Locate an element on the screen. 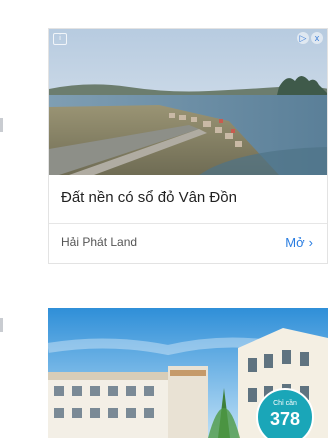 Image resolution: width=335 pixels, height=438 pixels. badge-caption: Chỉ cần is located at coordinates (285, 403).